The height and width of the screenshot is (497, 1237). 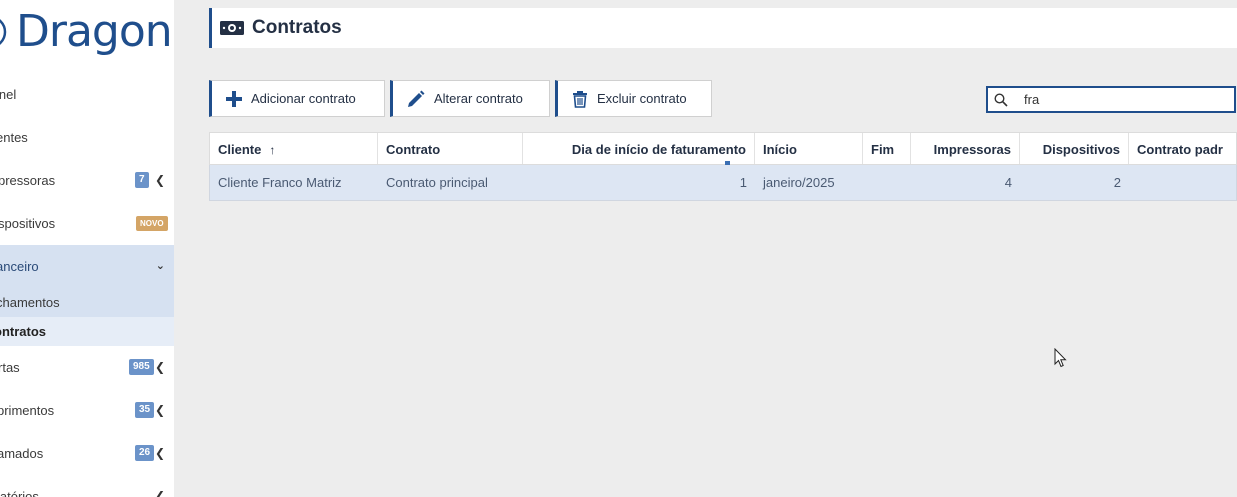 What do you see at coordinates (87, 137) in the screenshot?
I see `sidebar-item-clientes: entes` at bounding box center [87, 137].